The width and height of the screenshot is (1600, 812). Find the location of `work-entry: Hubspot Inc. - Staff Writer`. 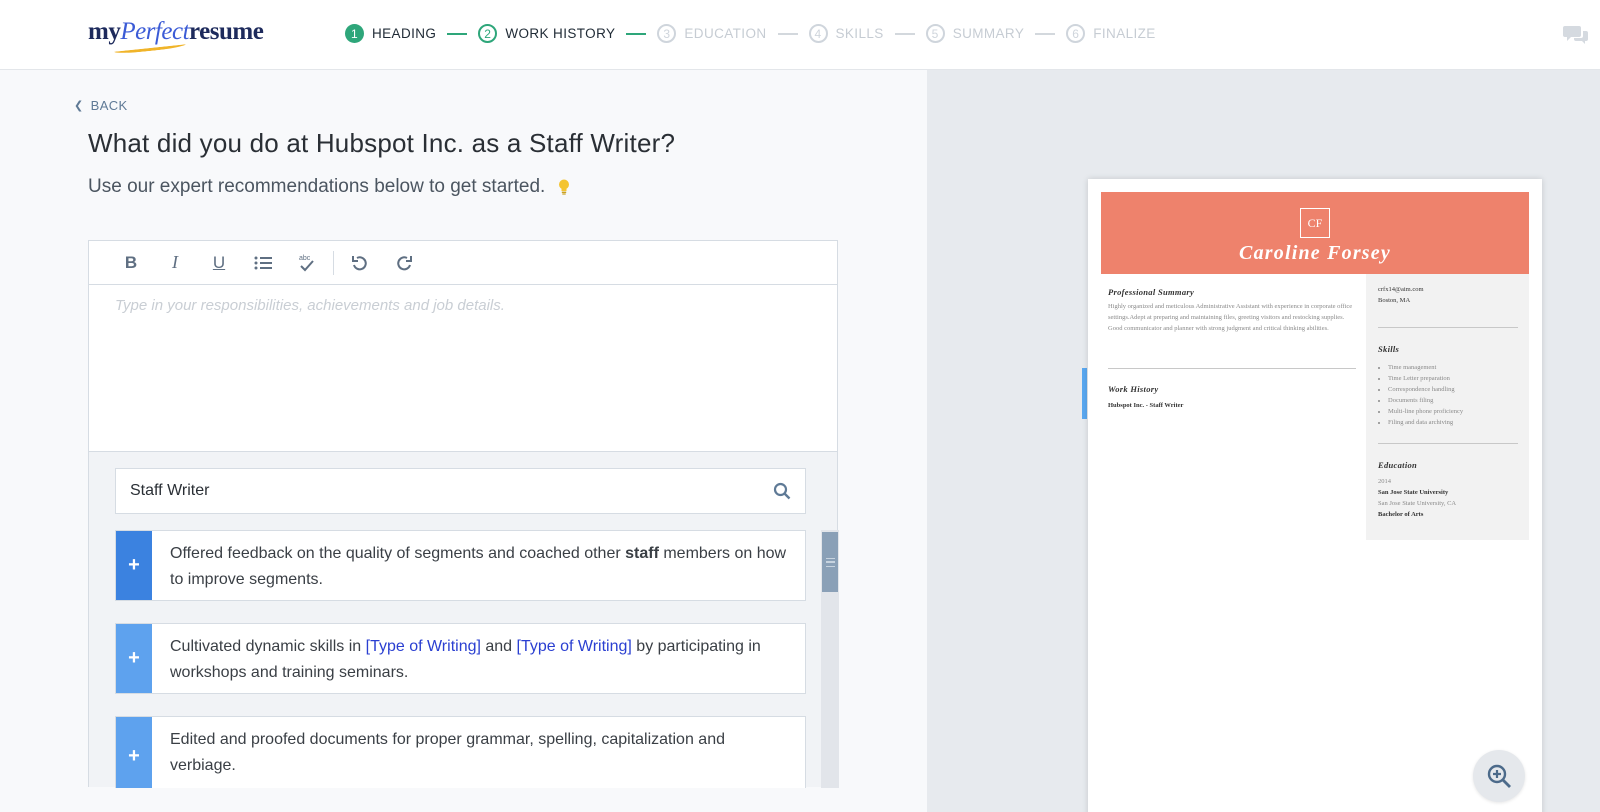

work-entry: Hubspot Inc. - Staff Writer is located at coordinates (1146, 405).